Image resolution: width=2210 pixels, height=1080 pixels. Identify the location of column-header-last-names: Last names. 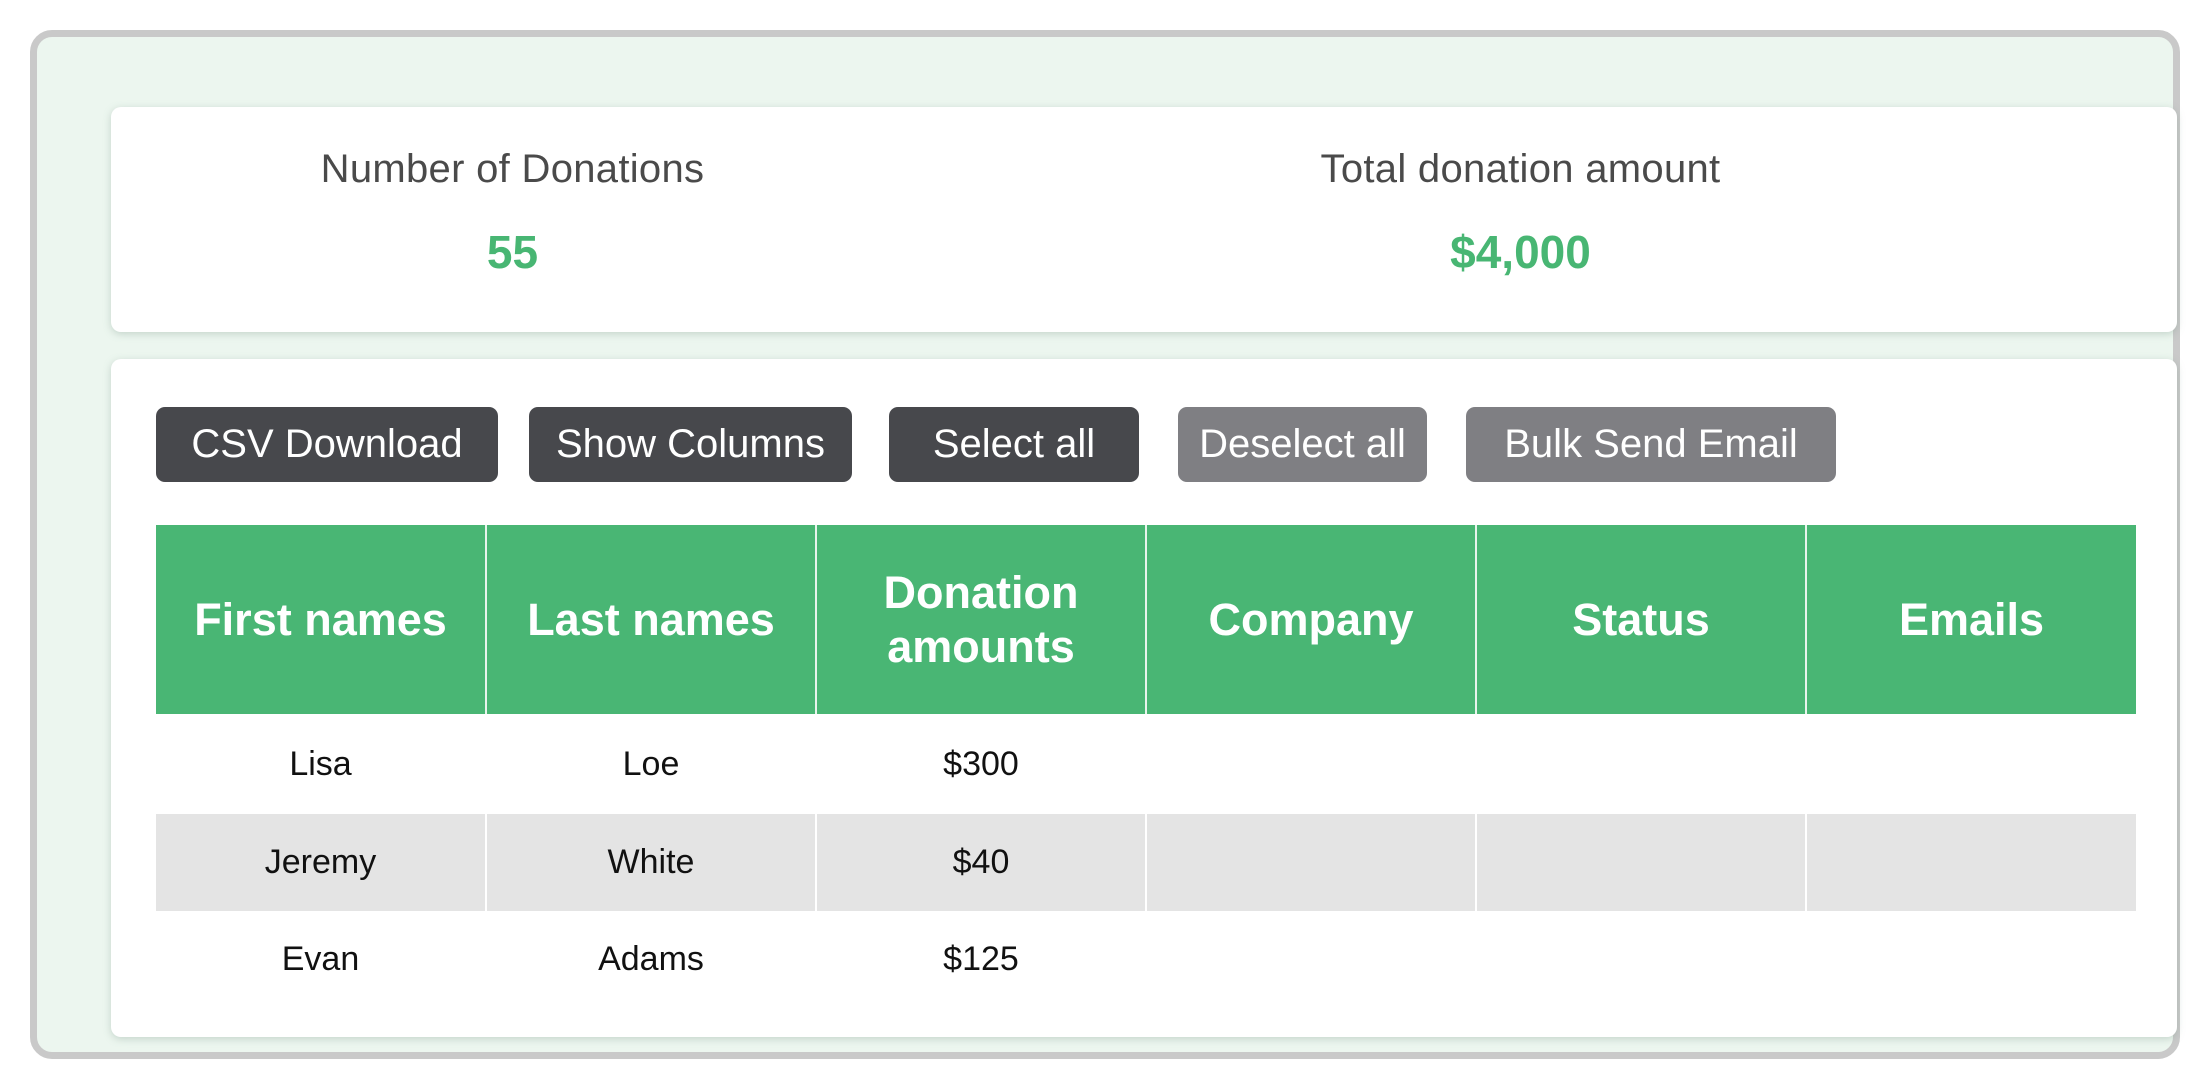
(651, 619).